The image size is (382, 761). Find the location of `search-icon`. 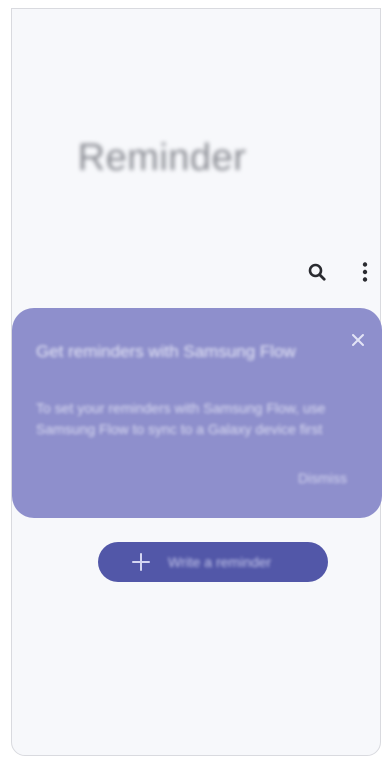

search-icon is located at coordinates (317, 272).